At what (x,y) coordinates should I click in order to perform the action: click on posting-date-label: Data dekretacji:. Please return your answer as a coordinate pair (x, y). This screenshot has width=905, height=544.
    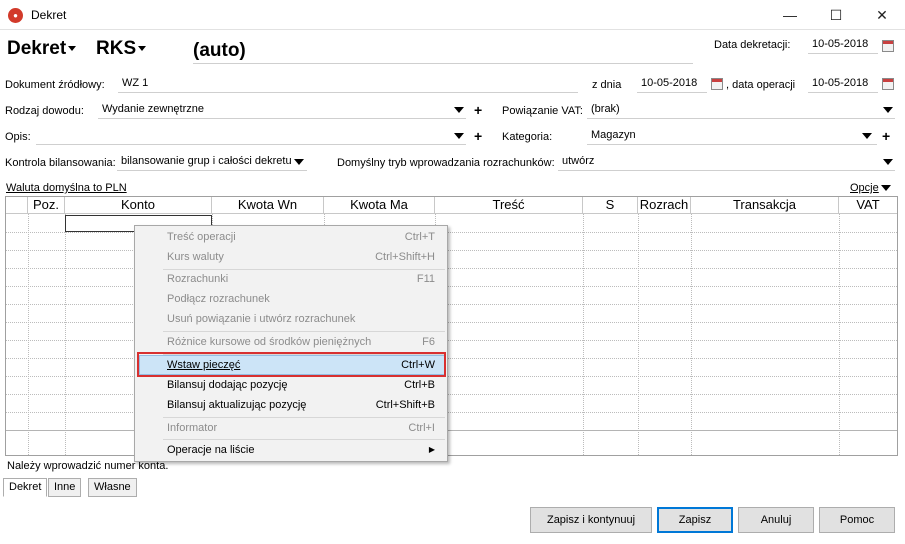
    Looking at the image, I should click on (752, 45).